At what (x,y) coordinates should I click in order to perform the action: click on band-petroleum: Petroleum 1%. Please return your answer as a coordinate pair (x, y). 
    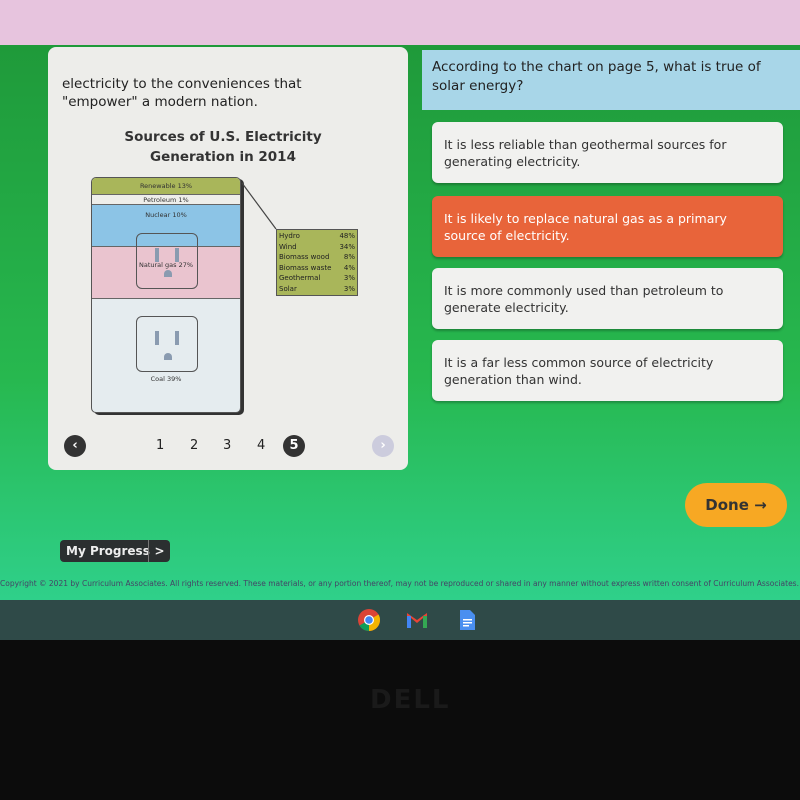
    Looking at the image, I should click on (166, 200).